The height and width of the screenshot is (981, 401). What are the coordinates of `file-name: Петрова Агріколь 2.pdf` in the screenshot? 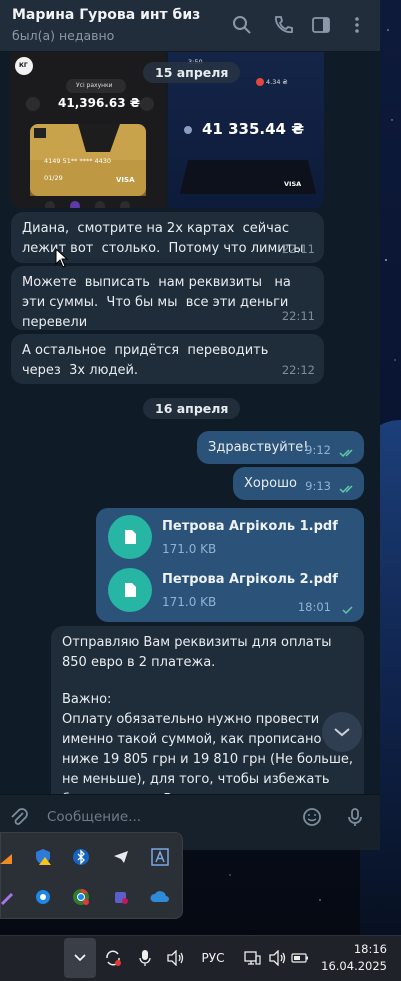 It's located at (250, 579).